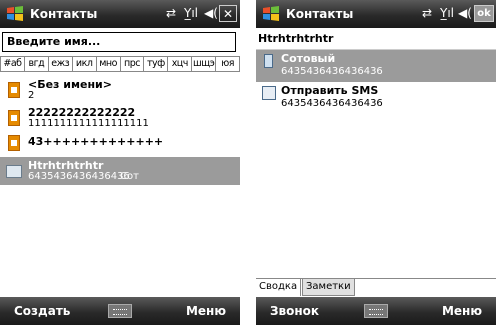 Image resolution: width=496 pixels, height=325 pixels. Describe the element at coordinates (70, 84) in the screenshot. I see `contact-name: <Без имени>` at that location.